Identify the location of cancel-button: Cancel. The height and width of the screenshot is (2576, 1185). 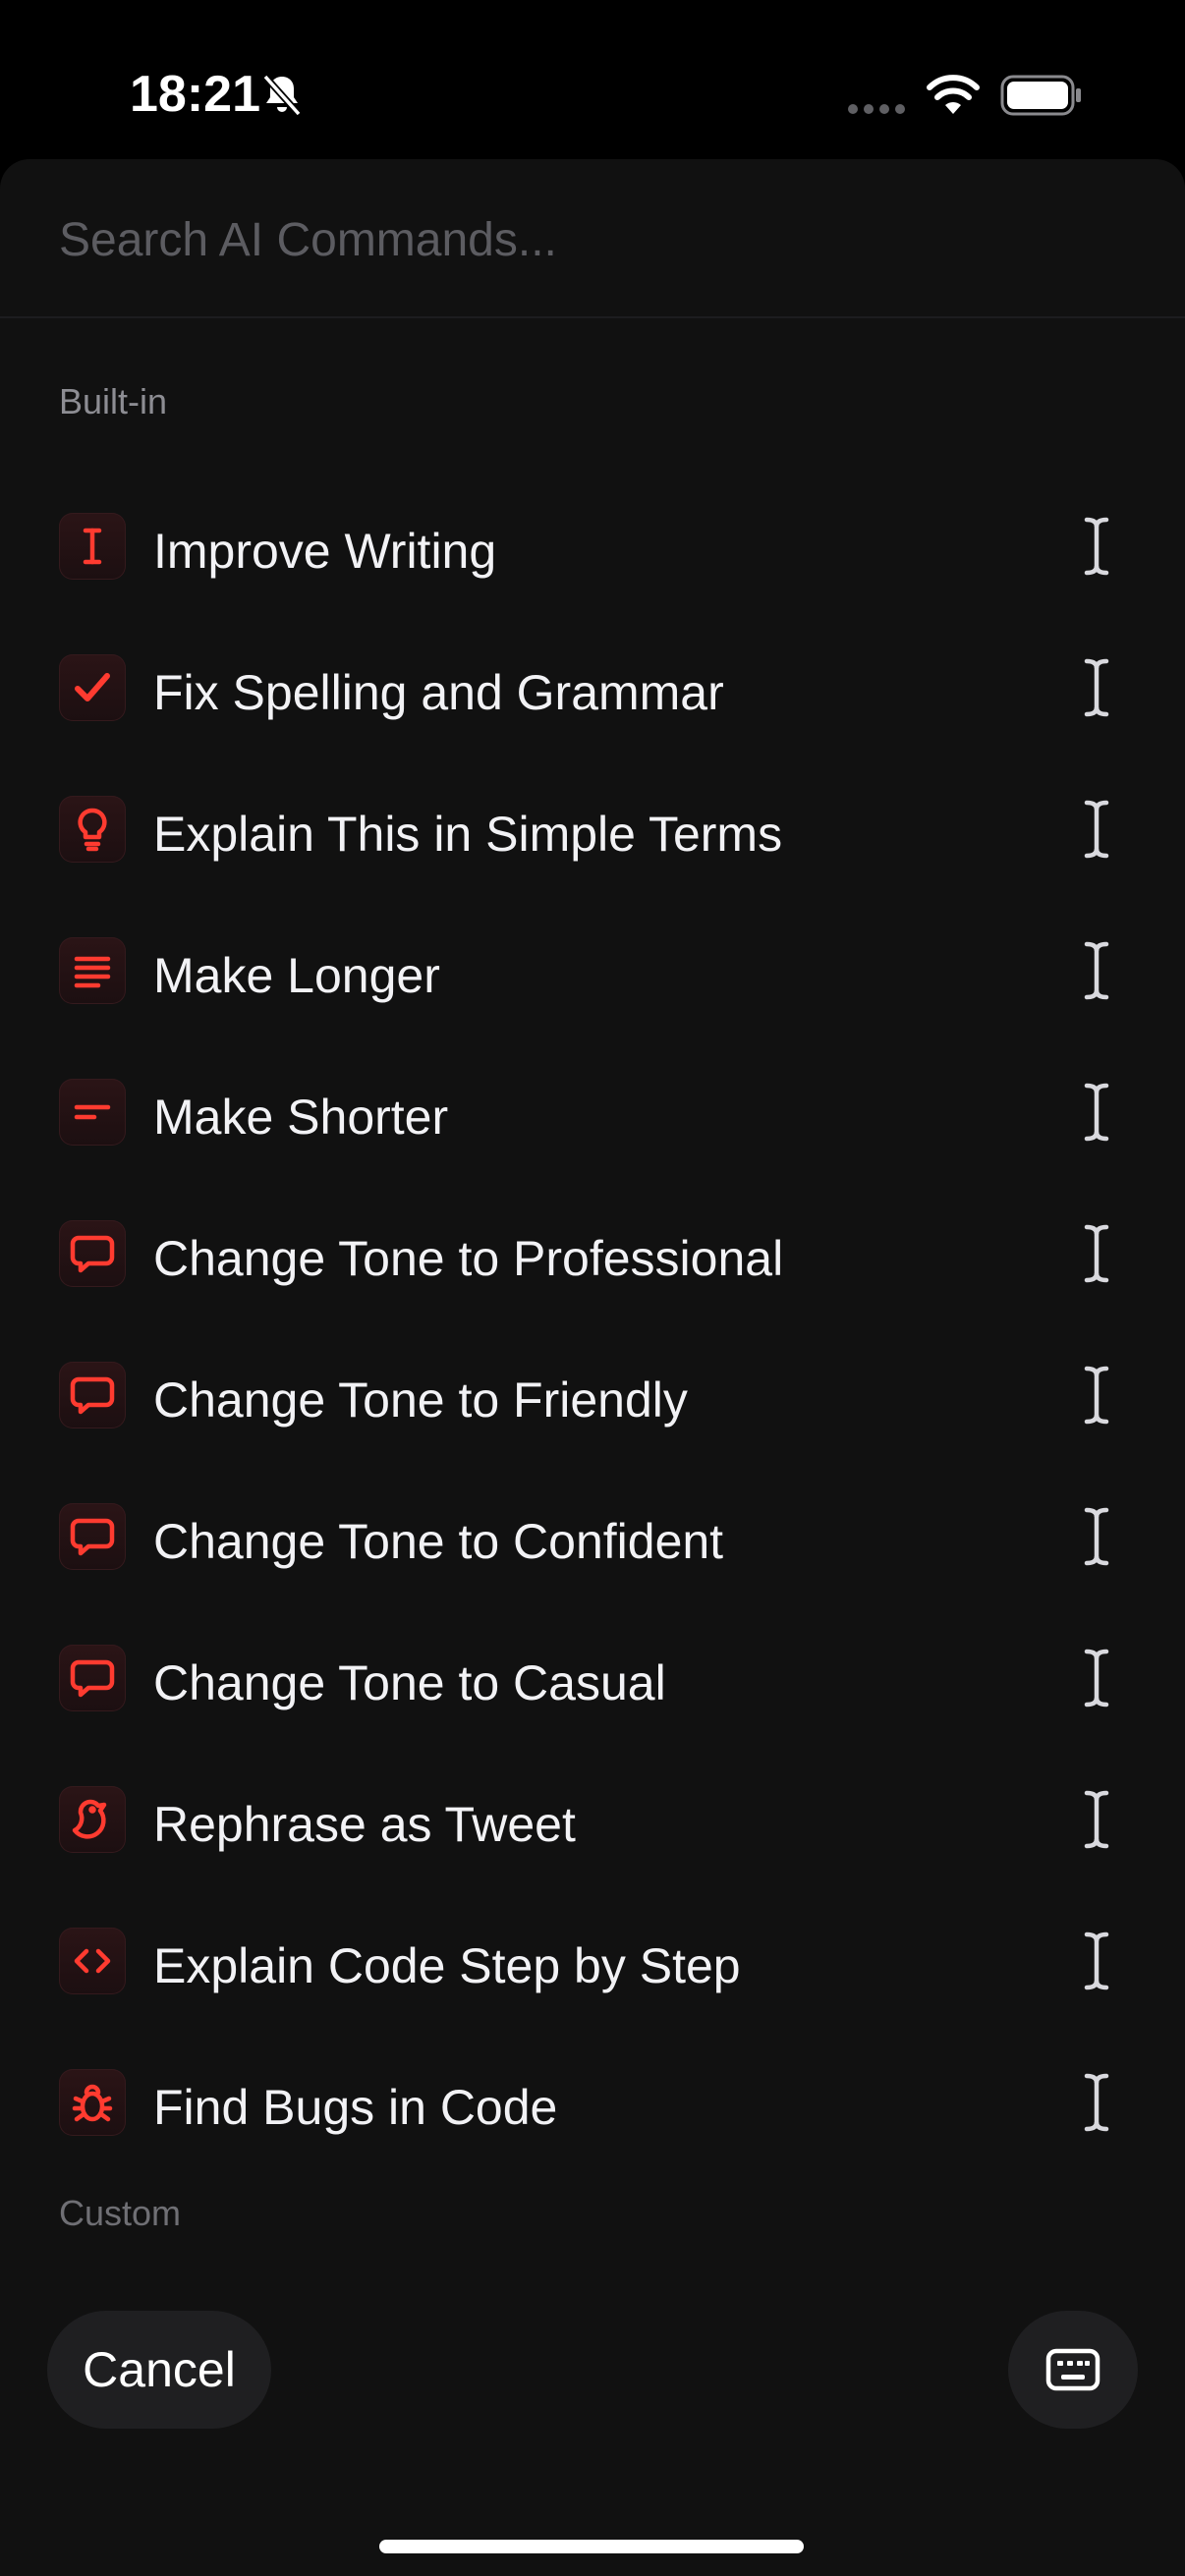
(159, 2370).